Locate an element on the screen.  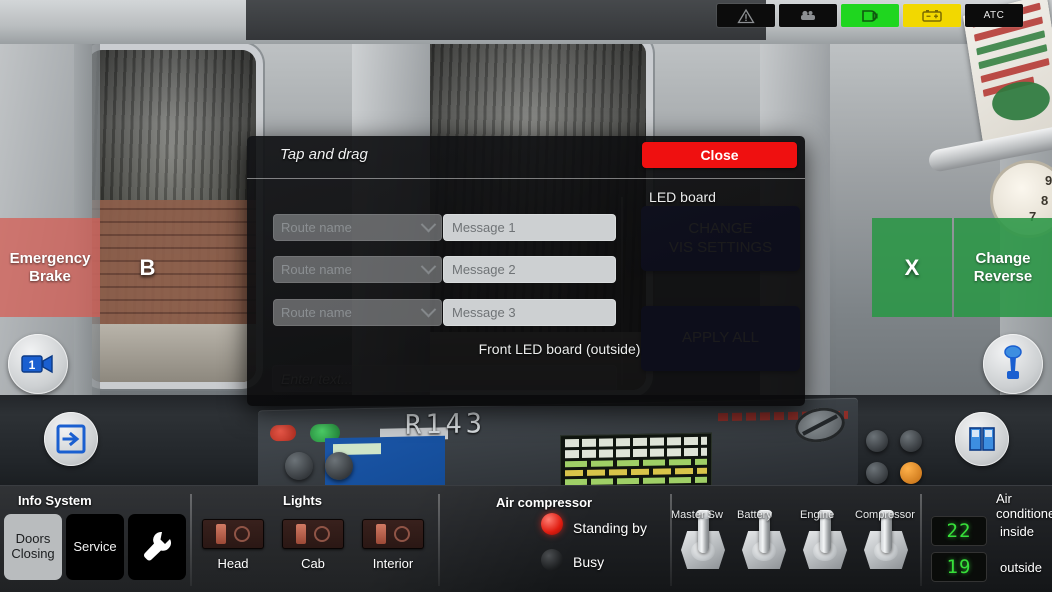
cab-light-switch is located at coordinates (313, 534).